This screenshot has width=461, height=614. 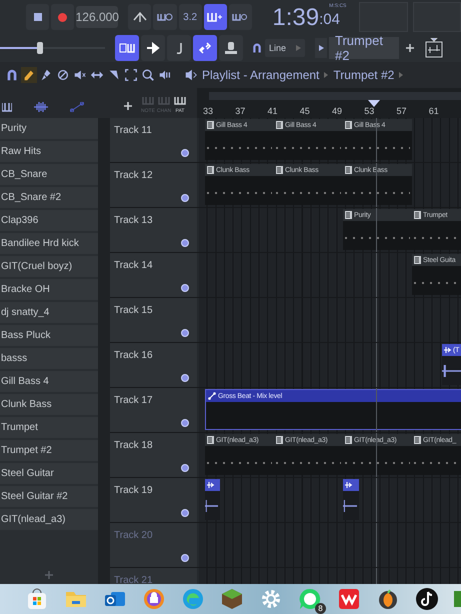 I want to click on track-name: Track 21, so click(x=133, y=579).